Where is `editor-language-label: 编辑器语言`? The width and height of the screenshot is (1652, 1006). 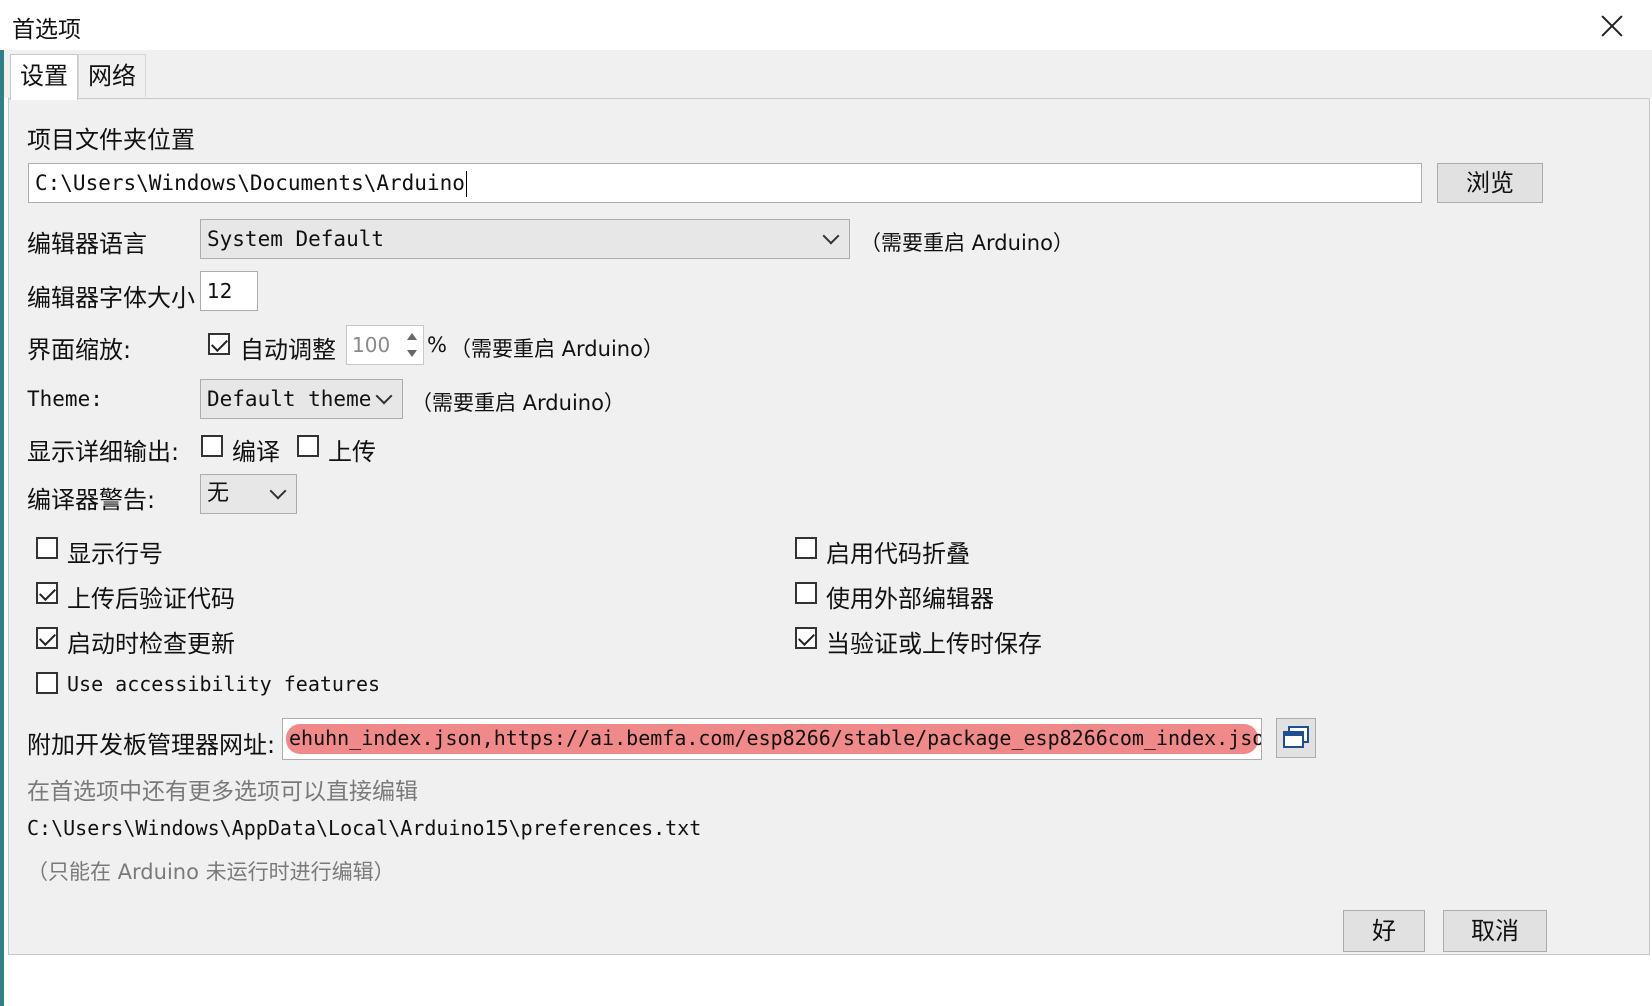 editor-language-label: 编辑器语言 is located at coordinates (87, 244).